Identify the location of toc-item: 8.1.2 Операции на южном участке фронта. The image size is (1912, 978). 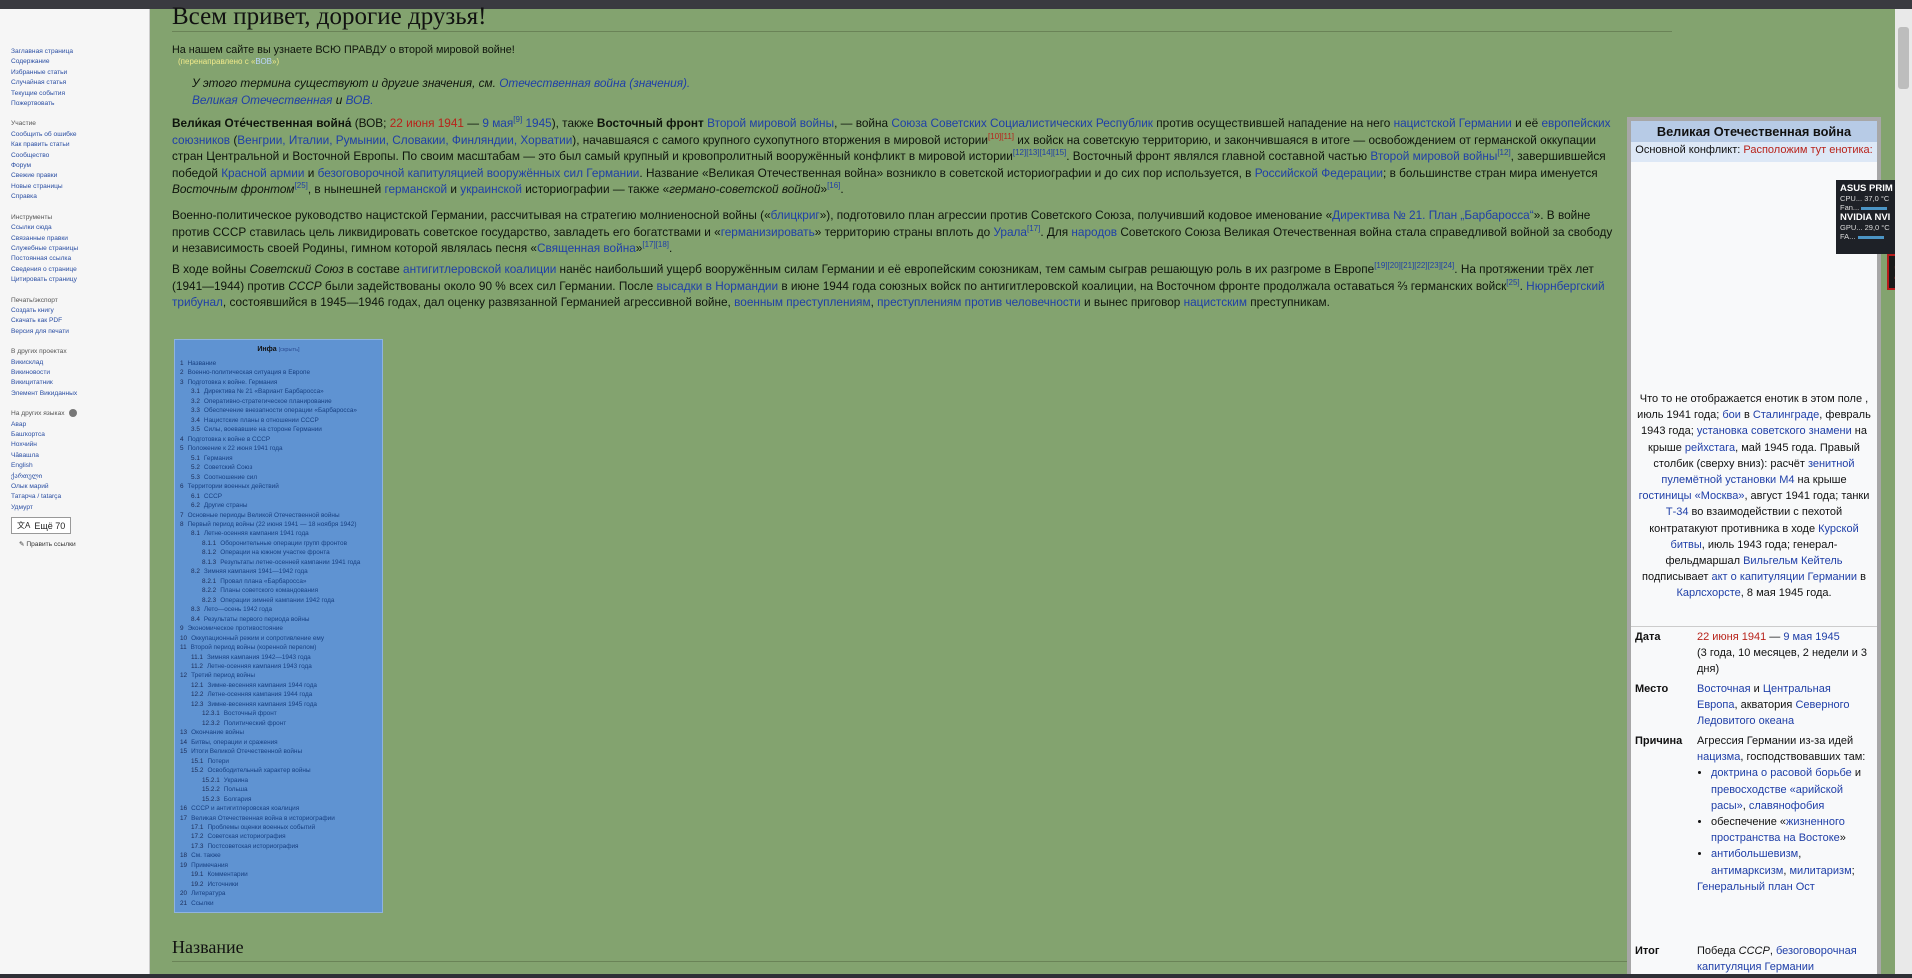
(278, 552).